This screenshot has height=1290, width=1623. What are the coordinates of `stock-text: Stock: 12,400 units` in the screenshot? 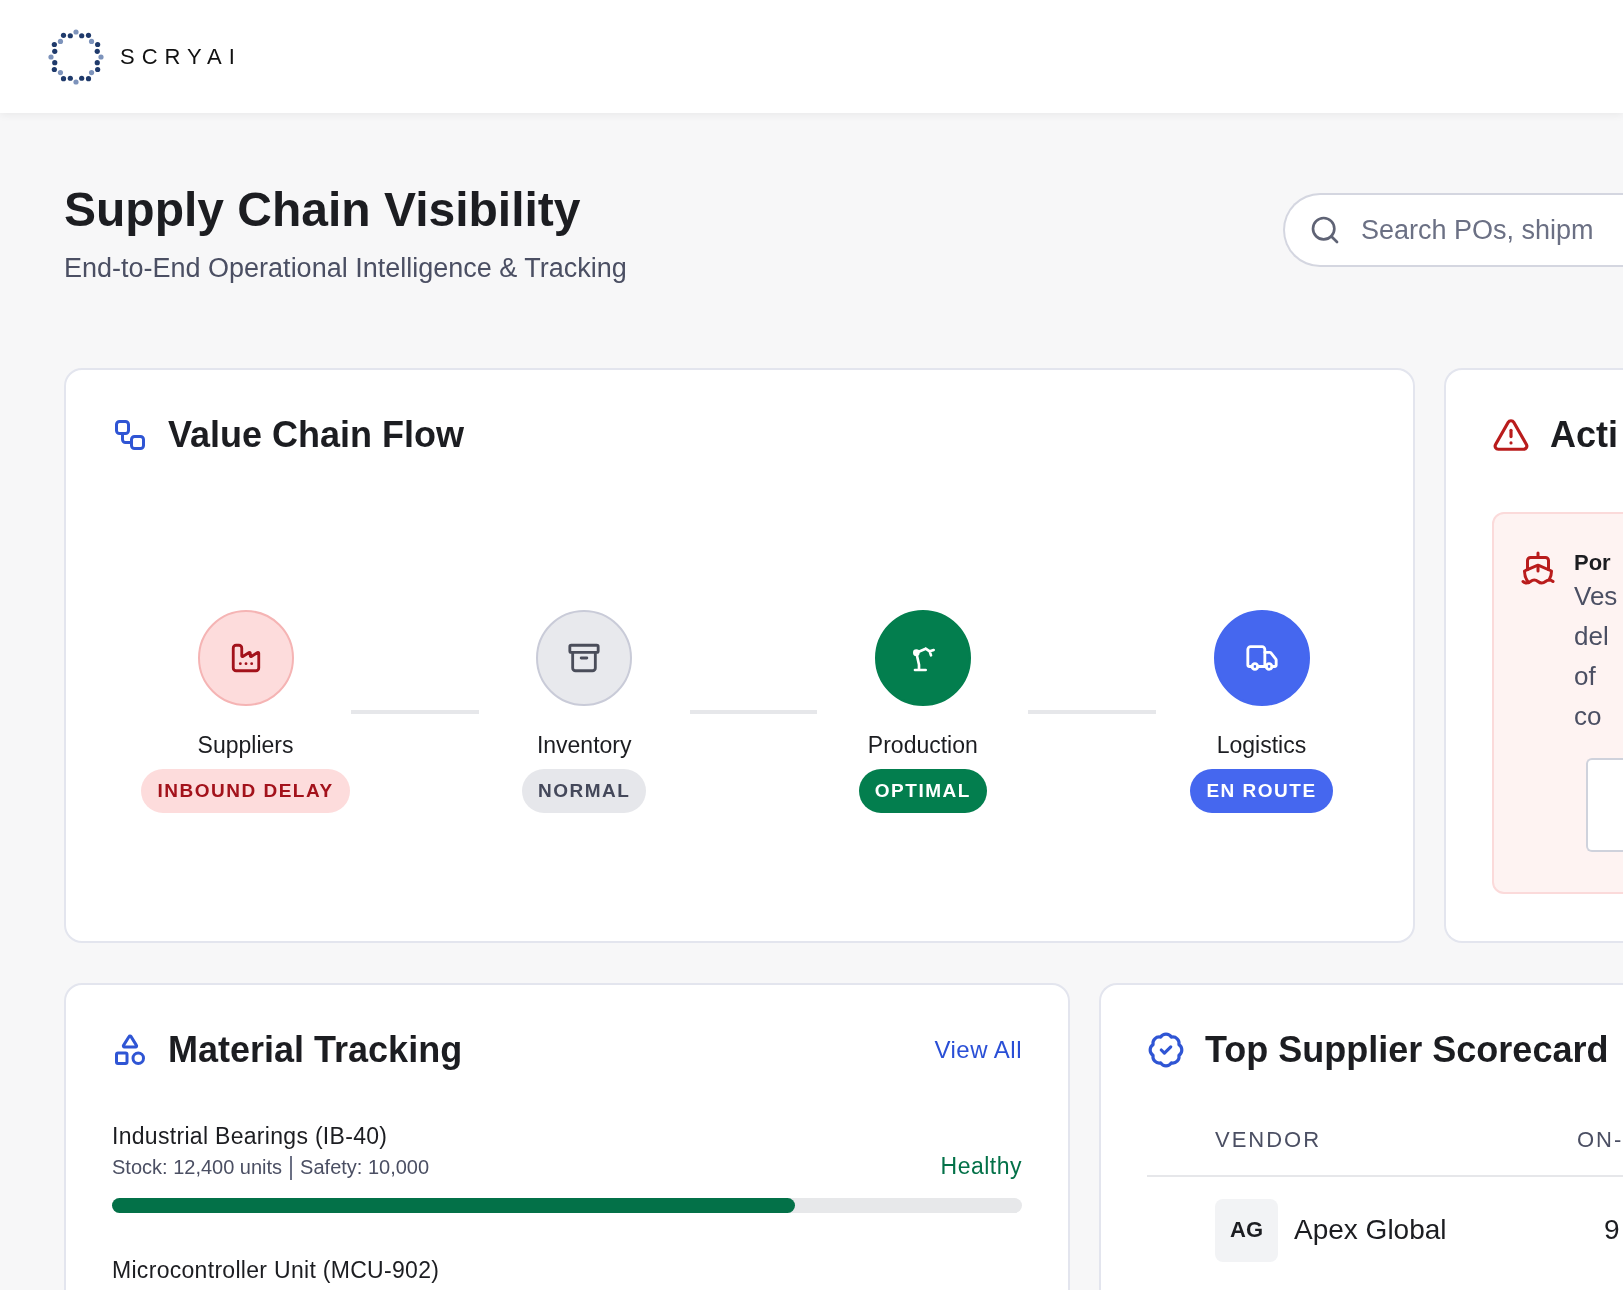 It's located at (197, 1168).